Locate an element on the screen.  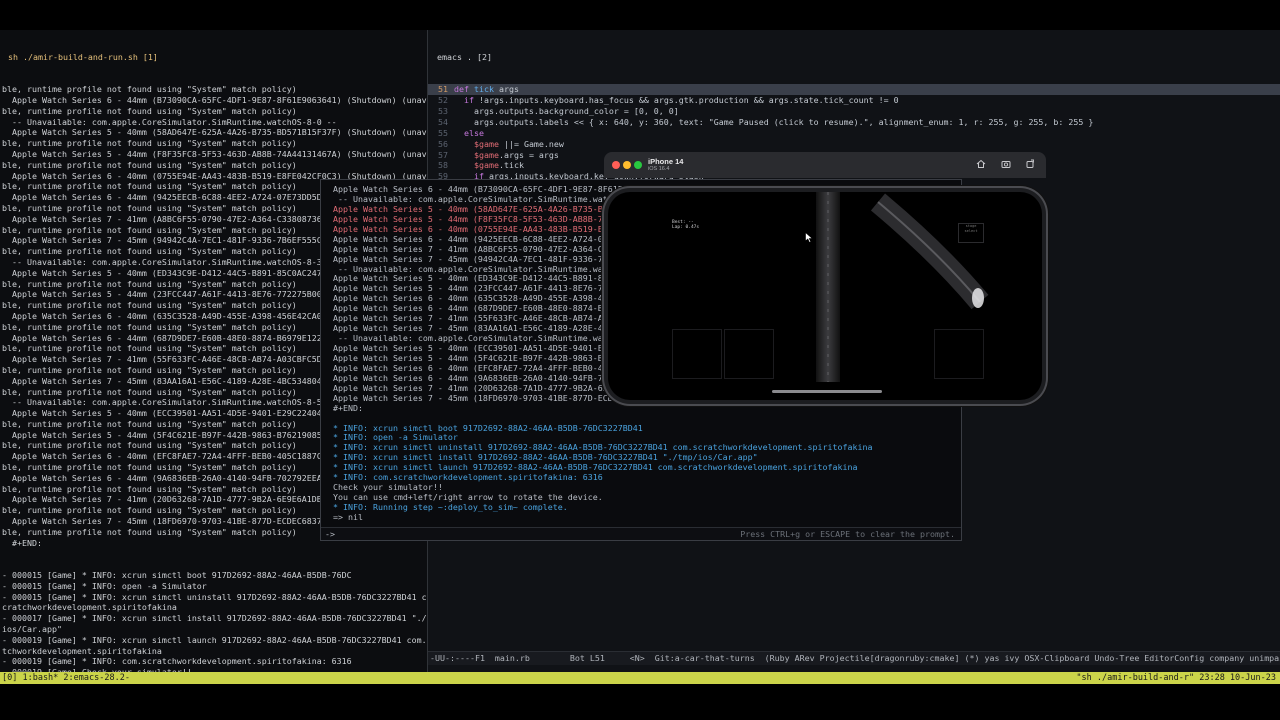
code-text: $game.args = args is located at coordinates (516, 154).